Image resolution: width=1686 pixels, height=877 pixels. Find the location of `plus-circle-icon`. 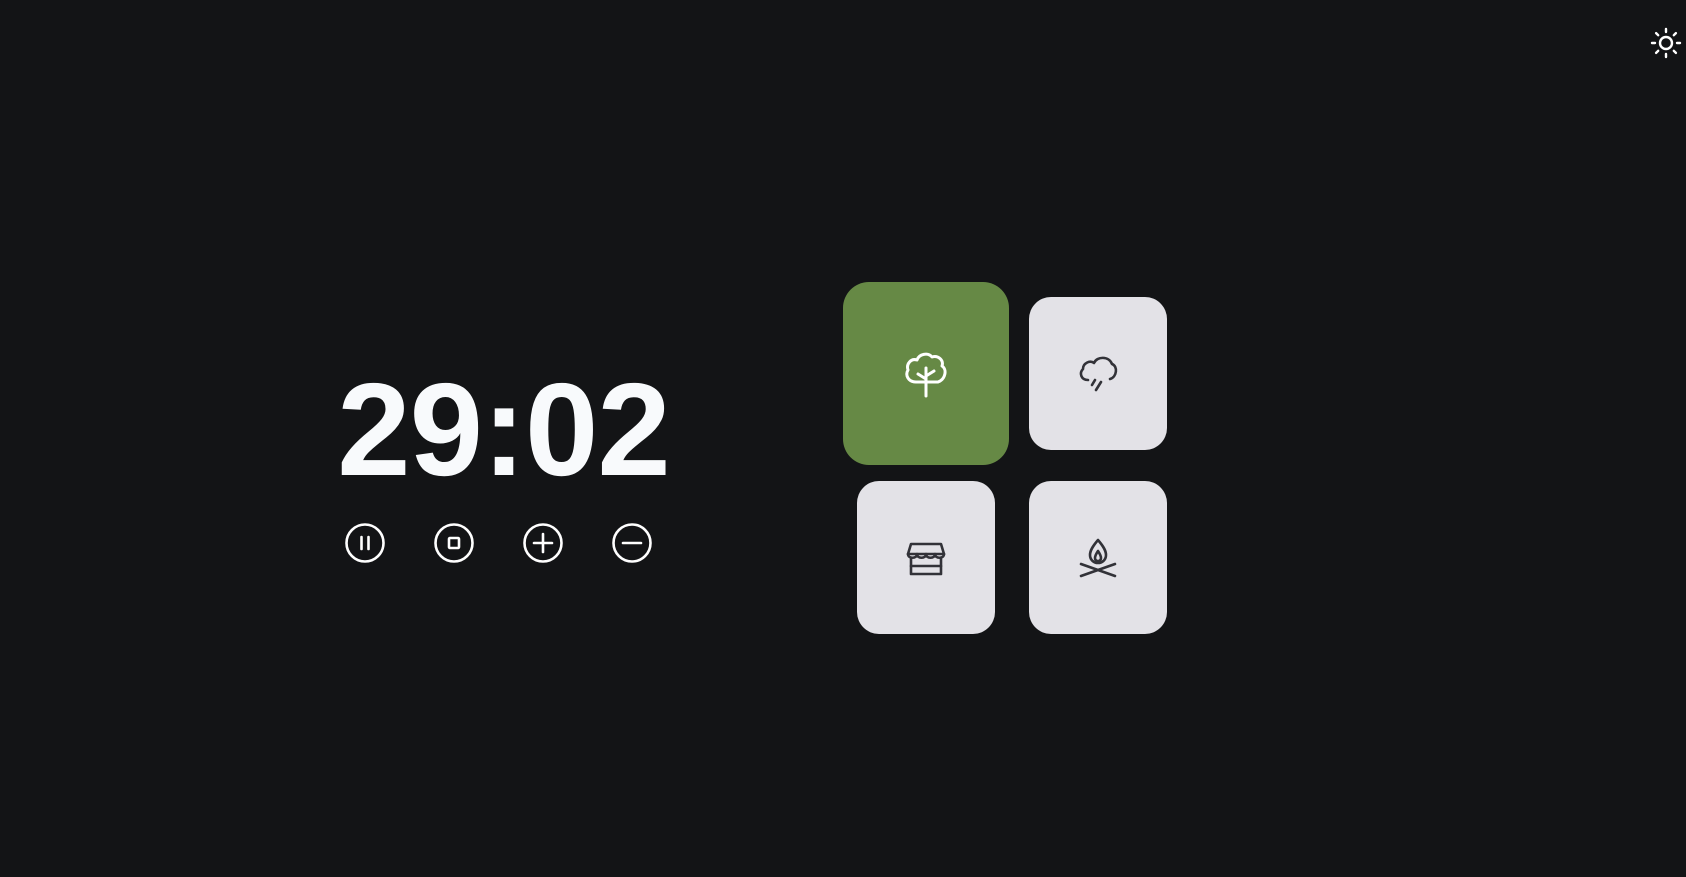

plus-circle-icon is located at coordinates (543, 543).